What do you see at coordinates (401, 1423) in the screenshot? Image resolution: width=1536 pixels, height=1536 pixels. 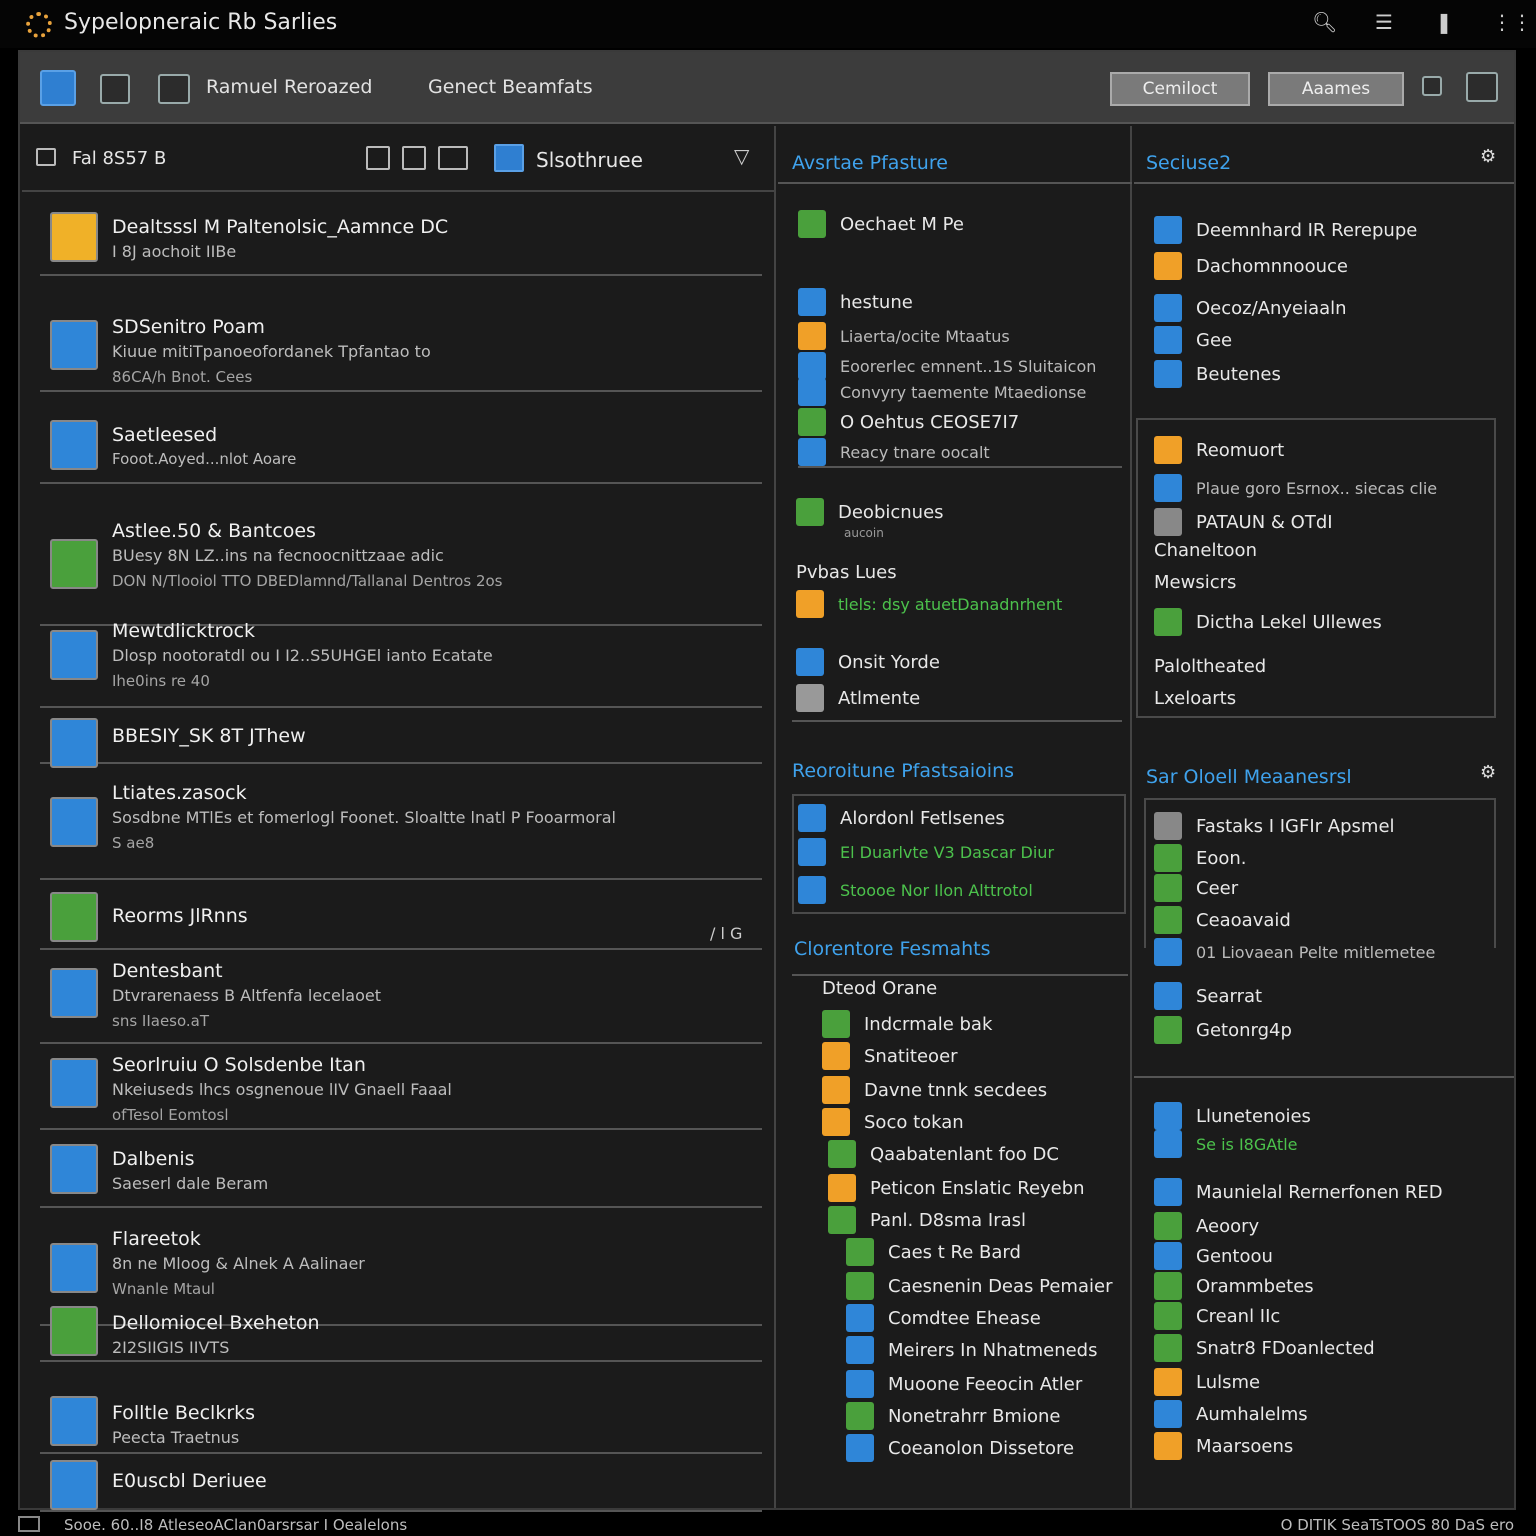 I see `list-item: Folltle Beclkrks Peecta Traetnus` at bounding box center [401, 1423].